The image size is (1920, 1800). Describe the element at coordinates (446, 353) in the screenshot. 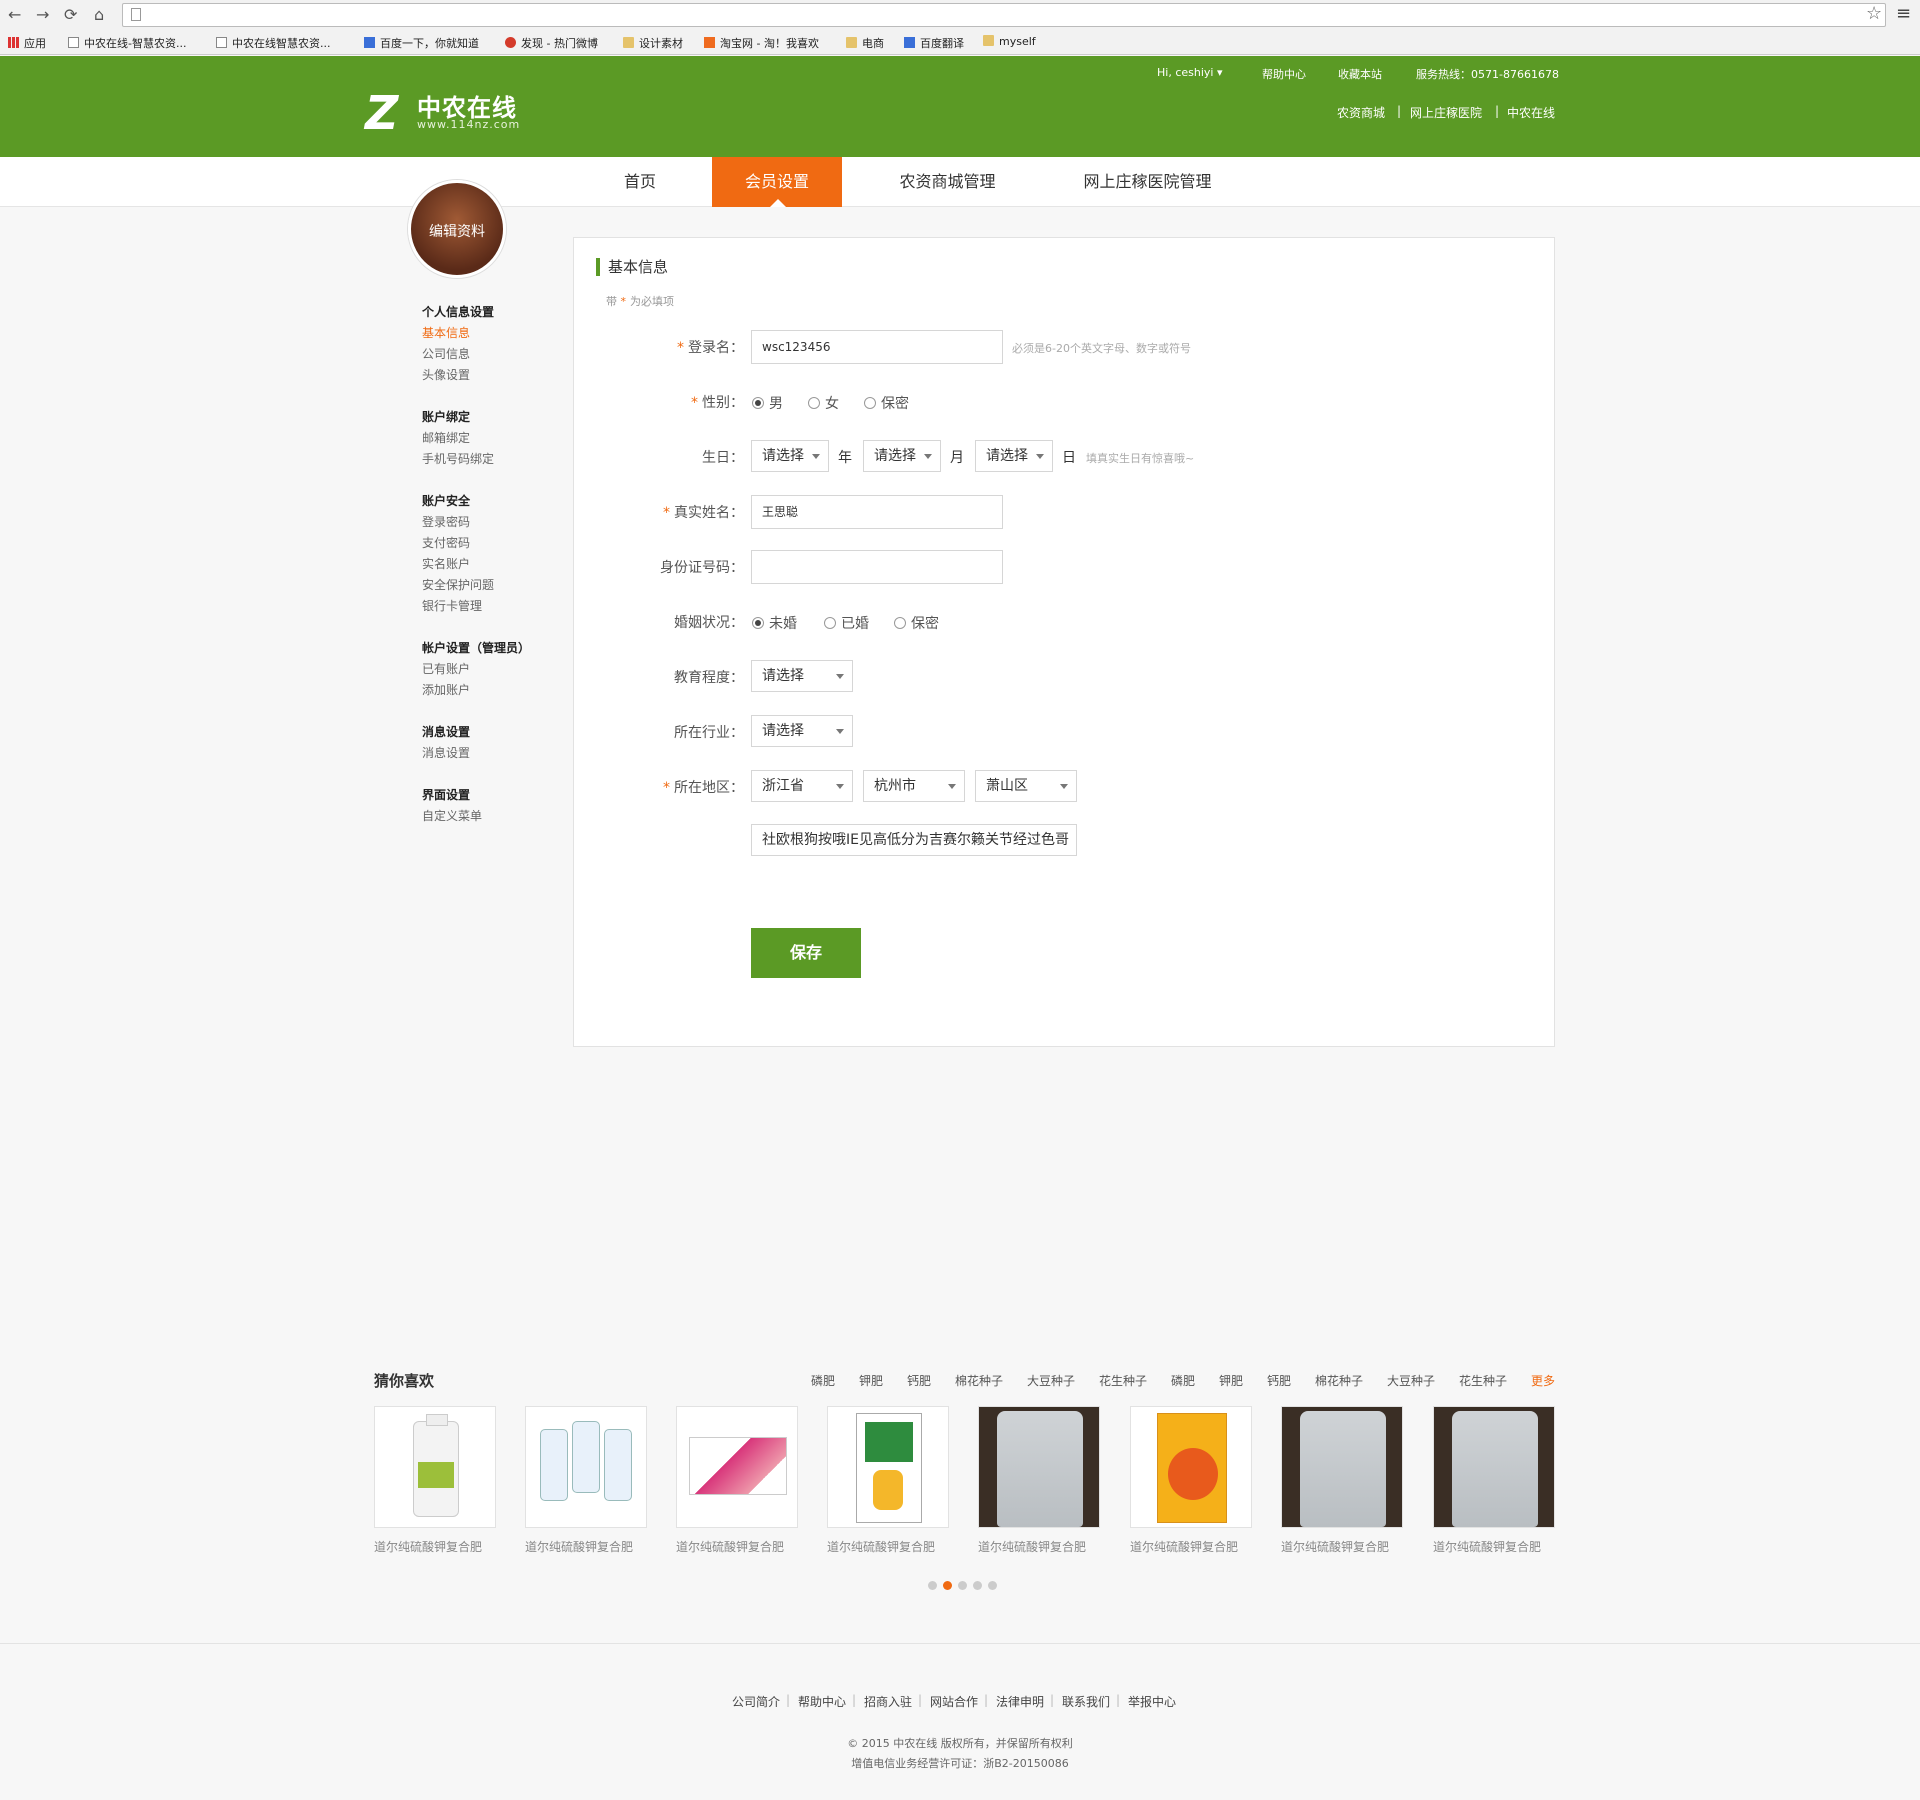

I see `sidebar-item-company-info: 公司信息` at that location.